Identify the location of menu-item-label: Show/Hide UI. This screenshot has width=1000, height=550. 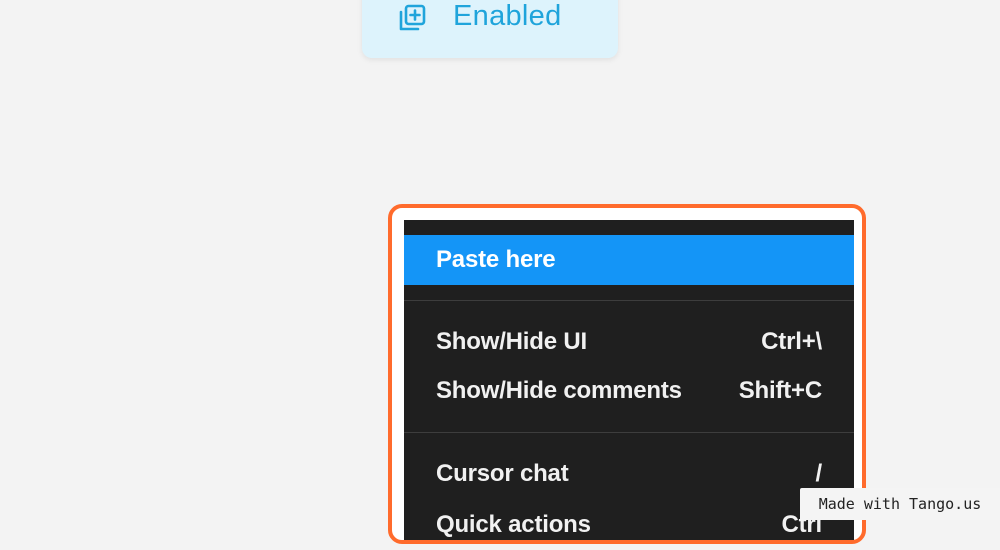
(511, 341).